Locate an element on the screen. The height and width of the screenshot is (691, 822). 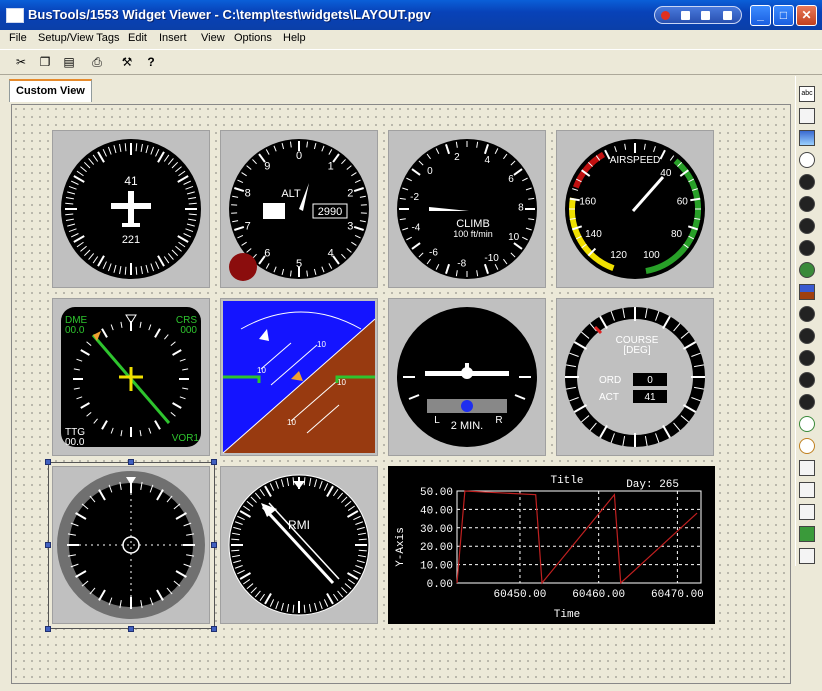
screen-icon is located at coordinates (705, 15).